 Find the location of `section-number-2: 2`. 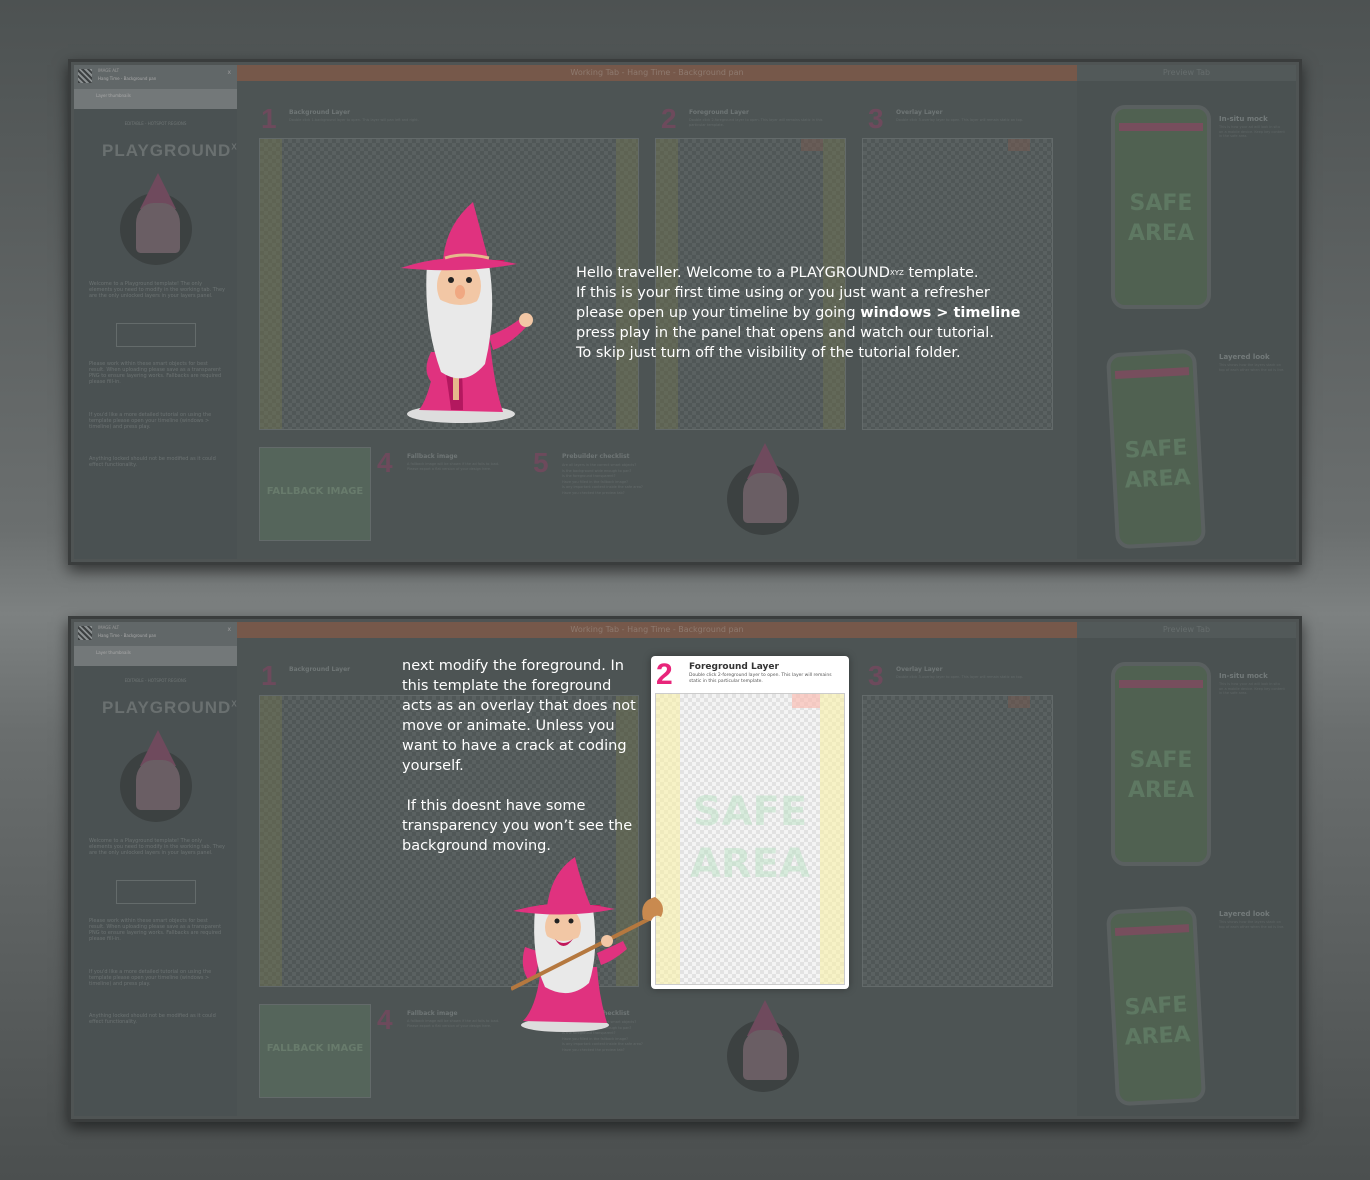

section-number-2: 2 is located at coordinates (669, 118).